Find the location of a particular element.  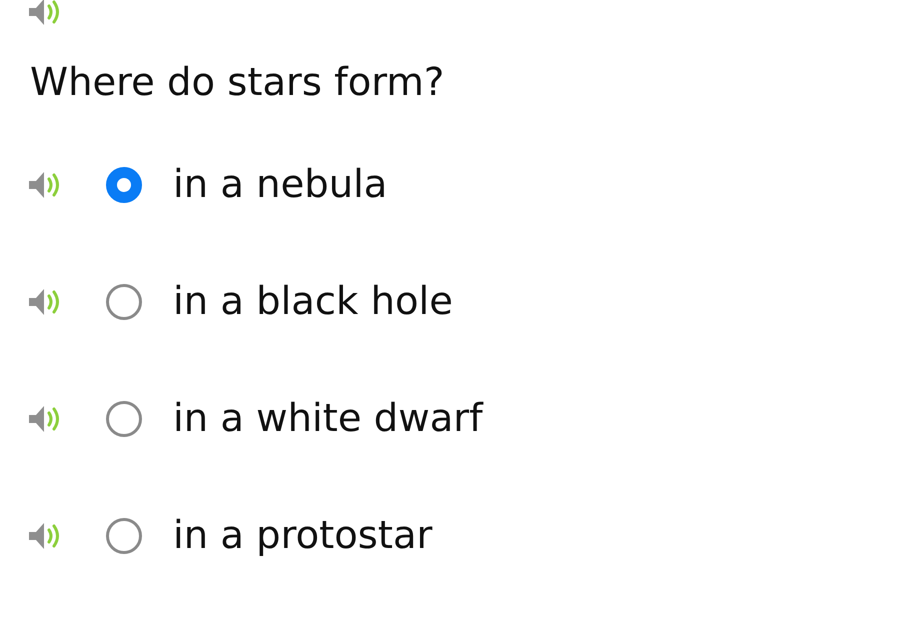

option-label: in a white dwarf is located at coordinates (328, 419).